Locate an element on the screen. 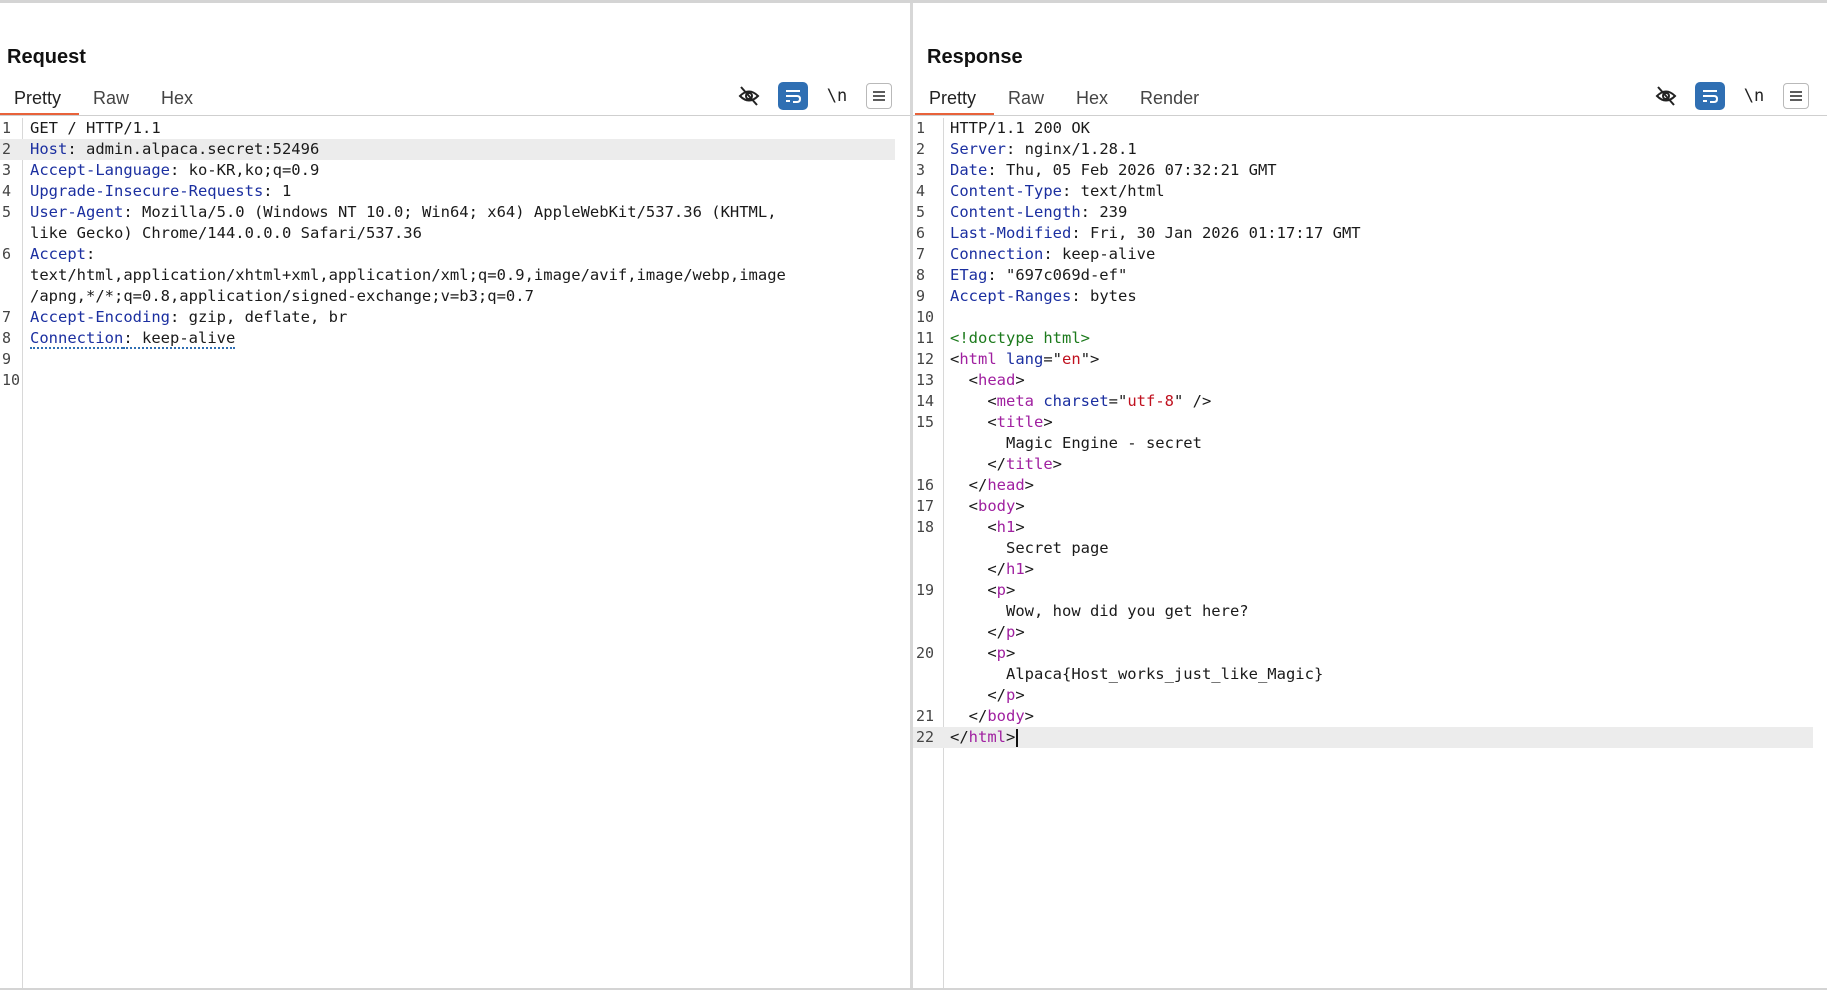 The height and width of the screenshot is (992, 1827). code-line: 5 Content-Length: 239 is located at coordinates (1370, 212).